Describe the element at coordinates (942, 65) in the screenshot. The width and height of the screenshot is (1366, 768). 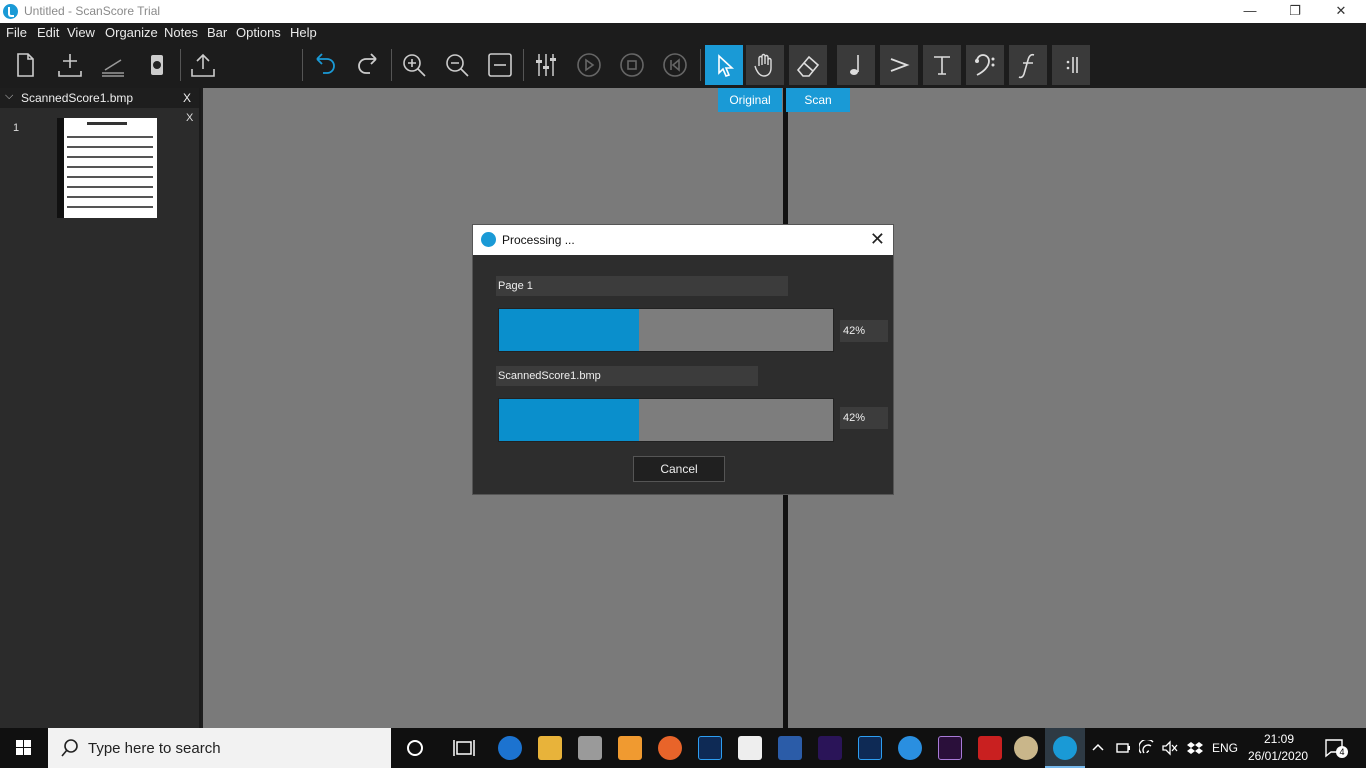
I see `text-icon` at that location.